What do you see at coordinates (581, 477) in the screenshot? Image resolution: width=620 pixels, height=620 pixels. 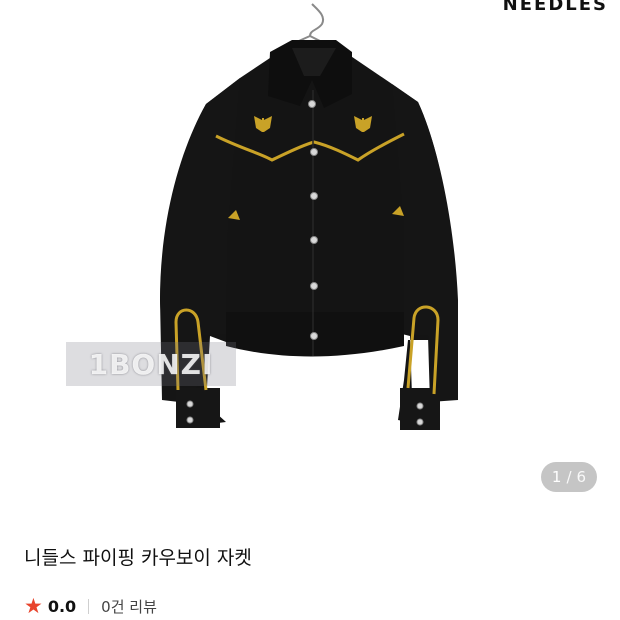 I see `page-total: 6` at bounding box center [581, 477].